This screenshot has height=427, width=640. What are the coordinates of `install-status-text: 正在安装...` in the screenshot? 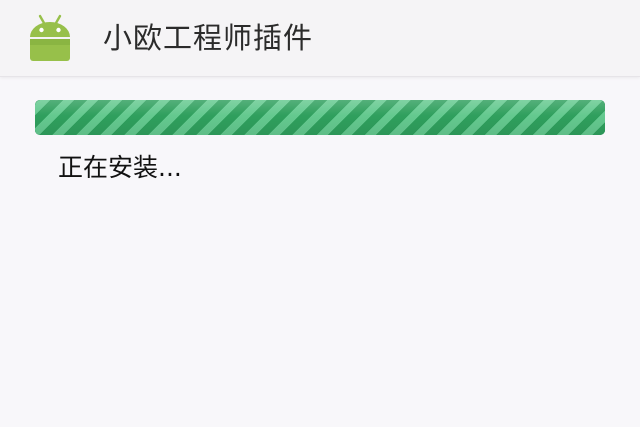 It's located at (120, 167).